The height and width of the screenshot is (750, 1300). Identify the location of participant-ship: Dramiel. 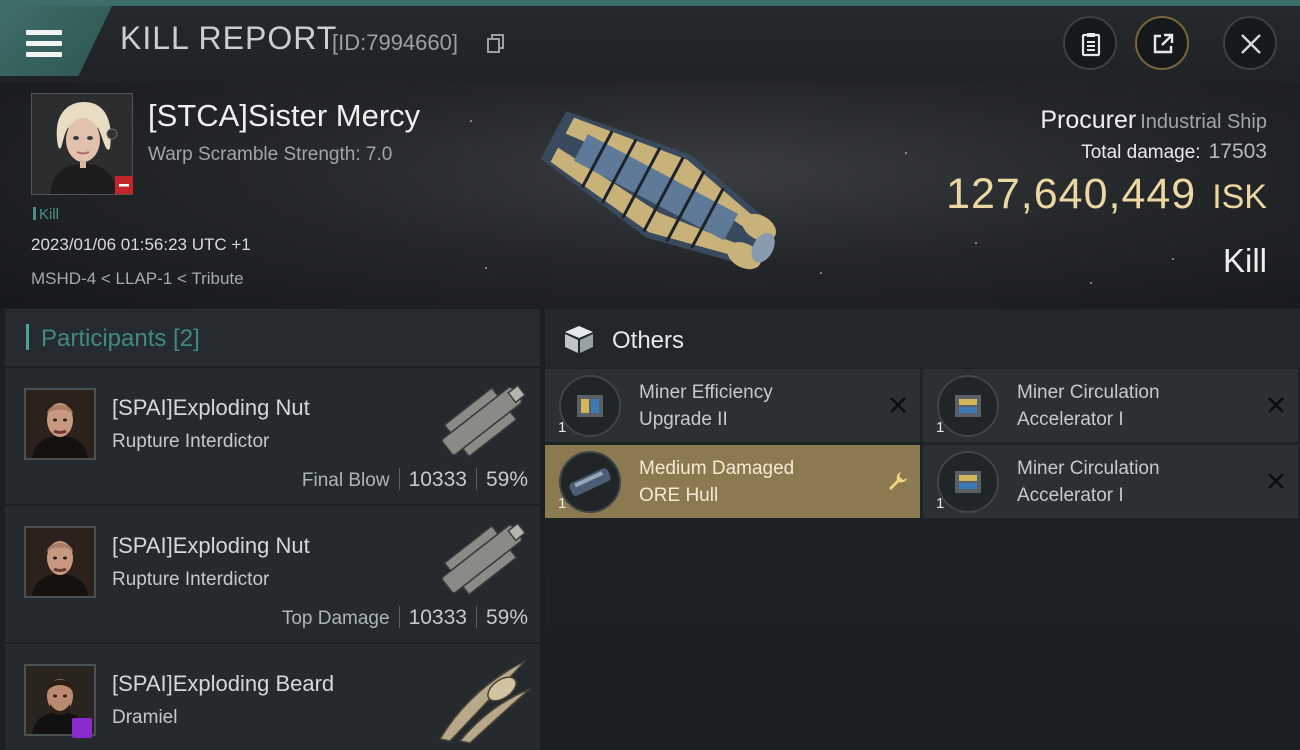
(145, 717).